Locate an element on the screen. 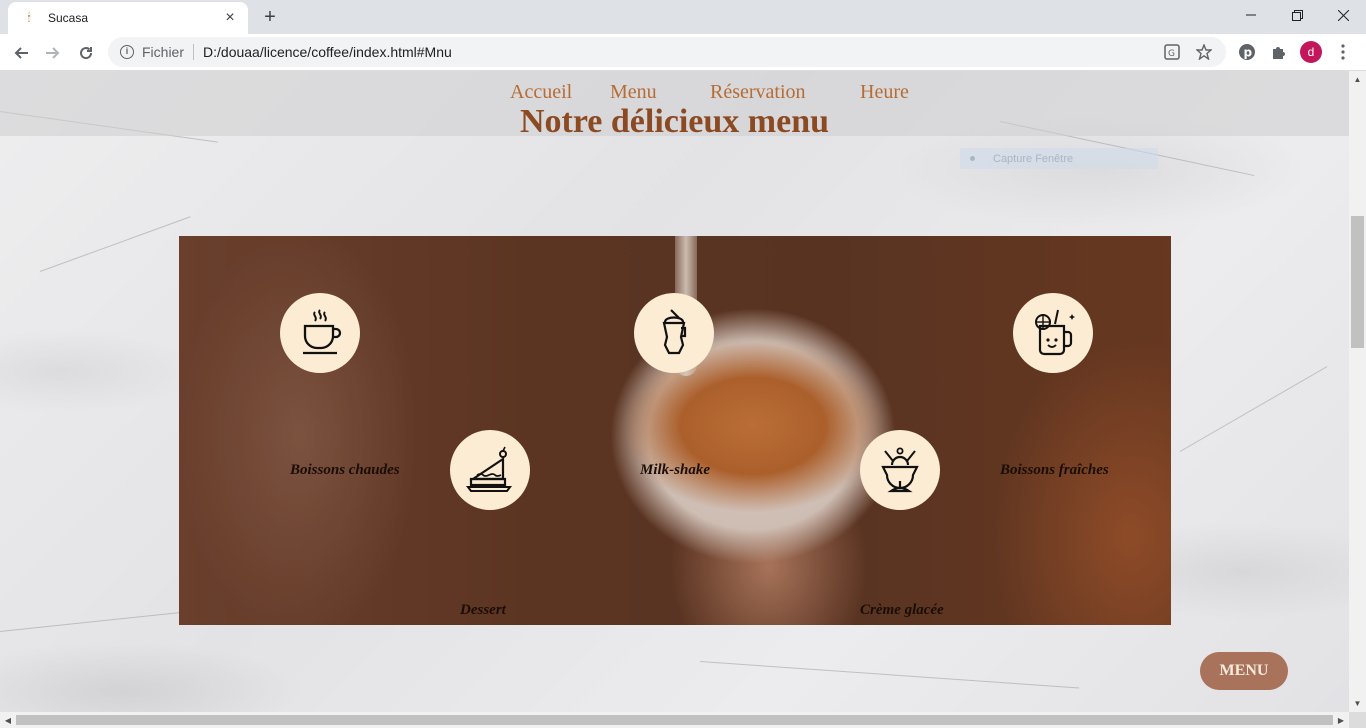 The width and height of the screenshot is (1366, 728). milkshake-icon is located at coordinates (674, 332).